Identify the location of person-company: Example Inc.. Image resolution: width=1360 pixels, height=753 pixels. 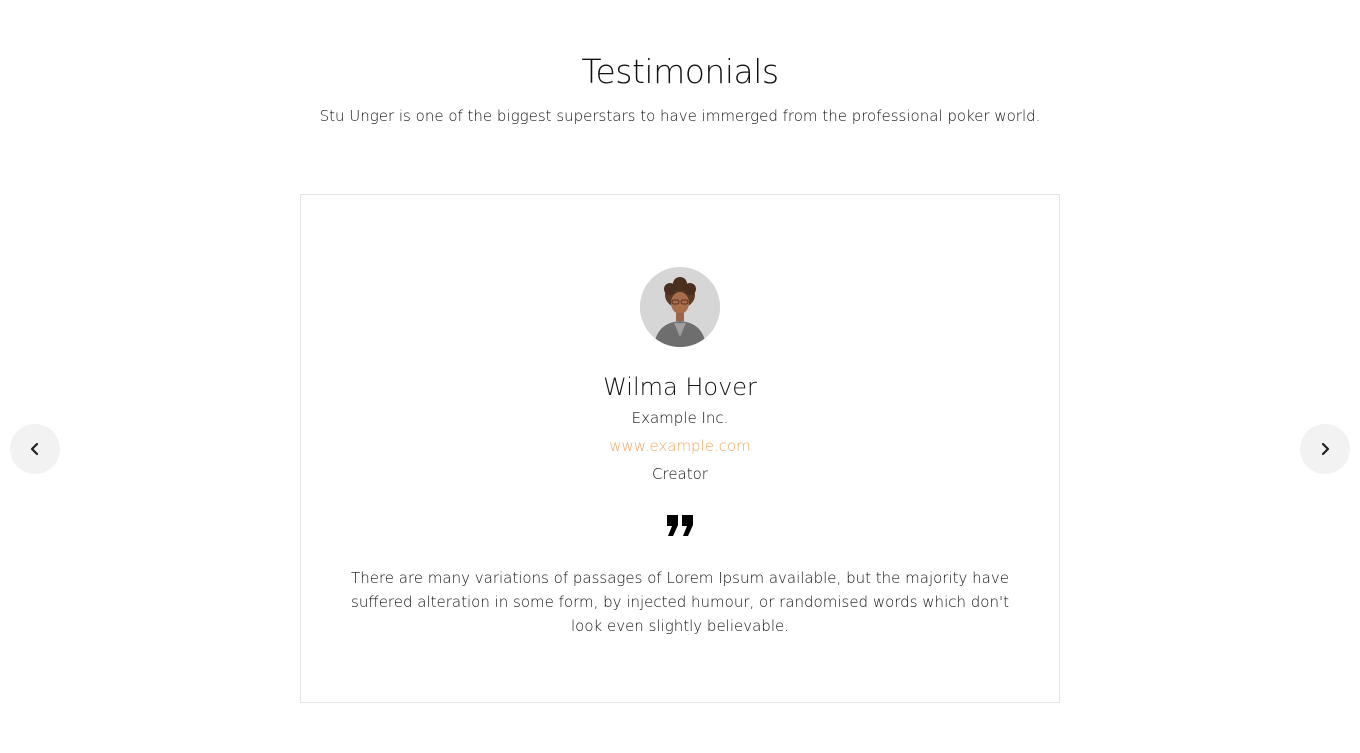
(680, 418).